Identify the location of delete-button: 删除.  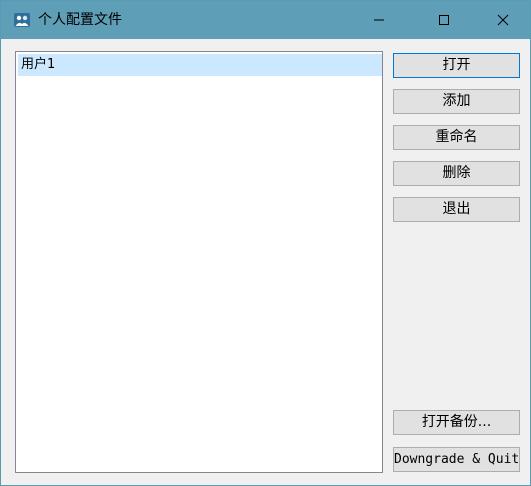
(456, 173).